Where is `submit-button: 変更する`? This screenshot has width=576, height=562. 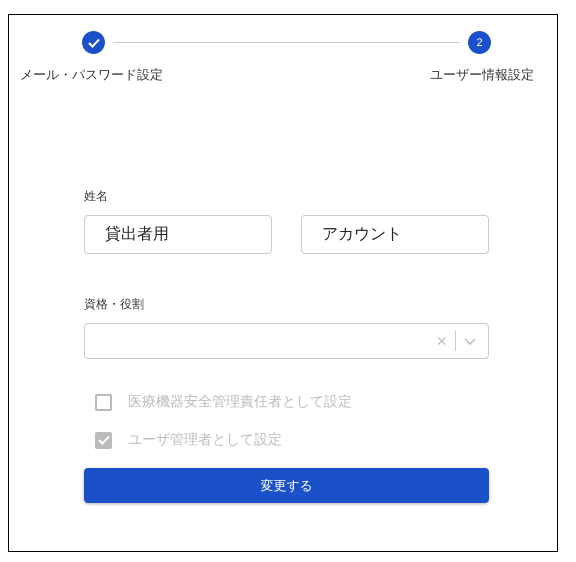
submit-button: 変更する is located at coordinates (286, 485).